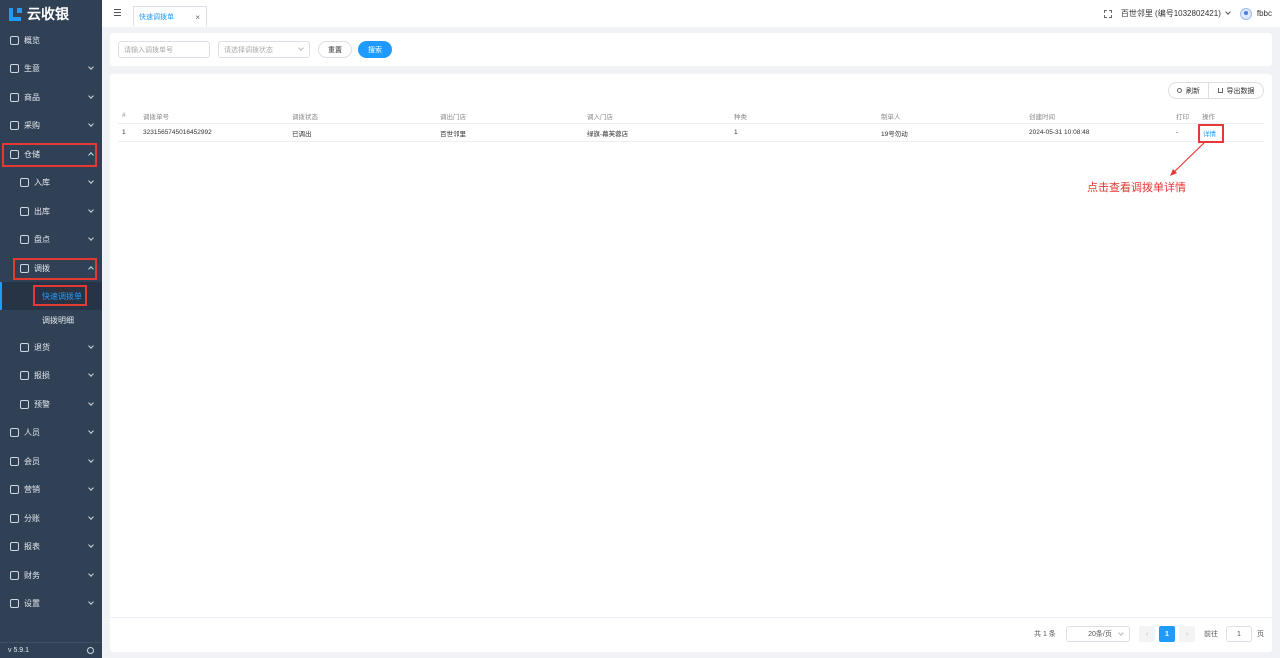 The image size is (1280, 658). What do you see at coordinates (156, 117) in the screenshot?
I see `col-order-no: 调拨单号` at bounding box center [156, 117].